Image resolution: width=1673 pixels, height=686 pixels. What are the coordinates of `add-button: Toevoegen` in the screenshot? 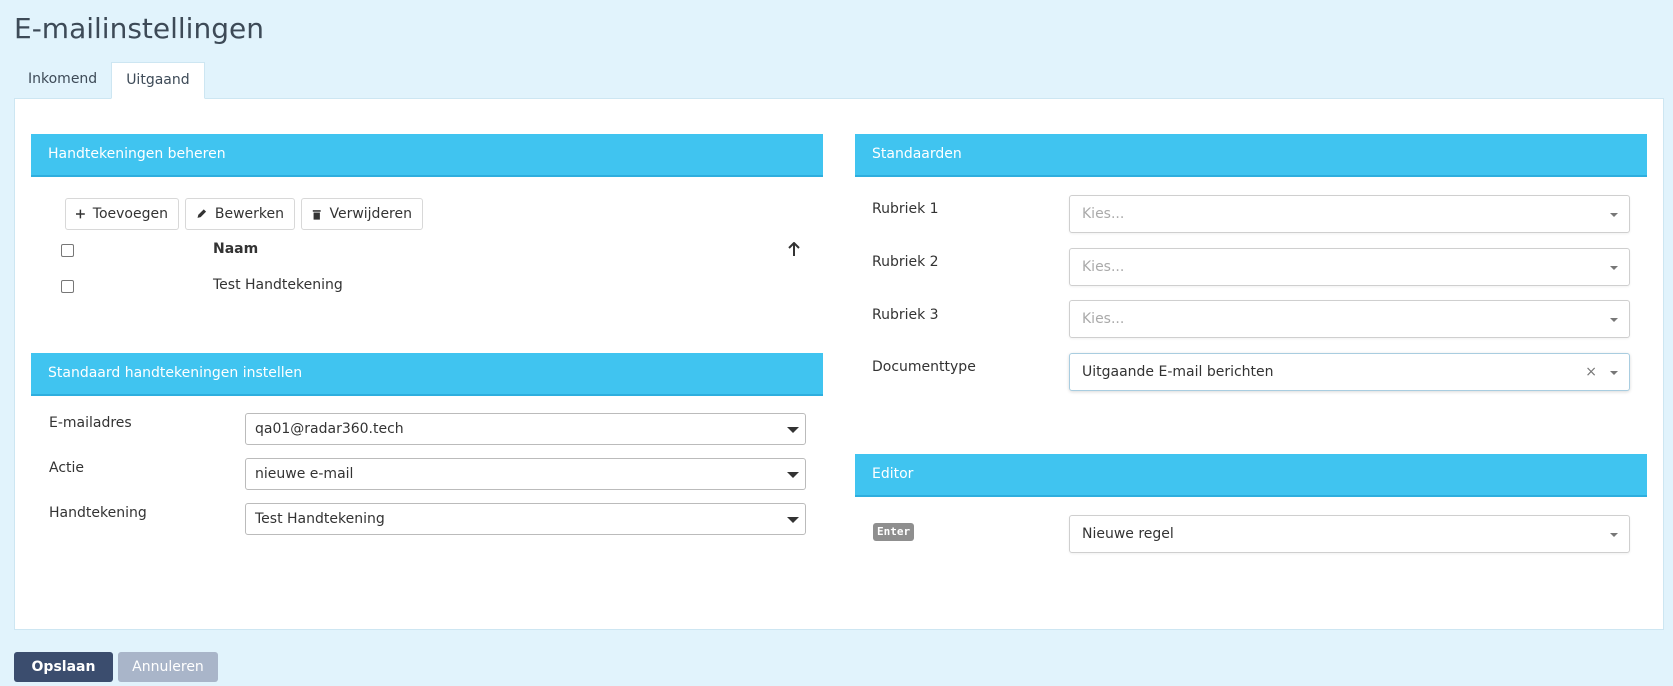 It's located at (122, 214).